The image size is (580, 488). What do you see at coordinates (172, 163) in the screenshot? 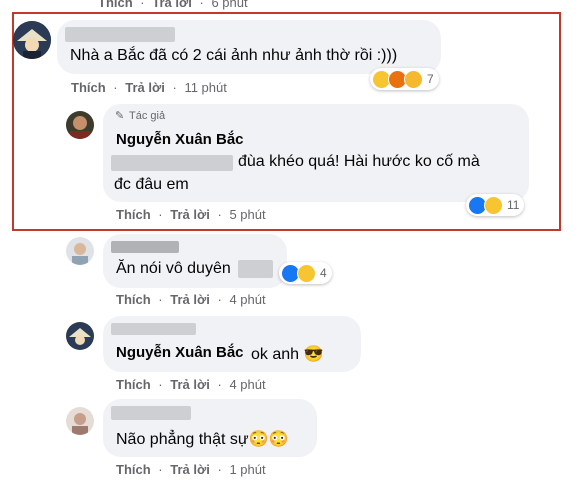
I see `blurred-mention` at bounding box center [172, 163].